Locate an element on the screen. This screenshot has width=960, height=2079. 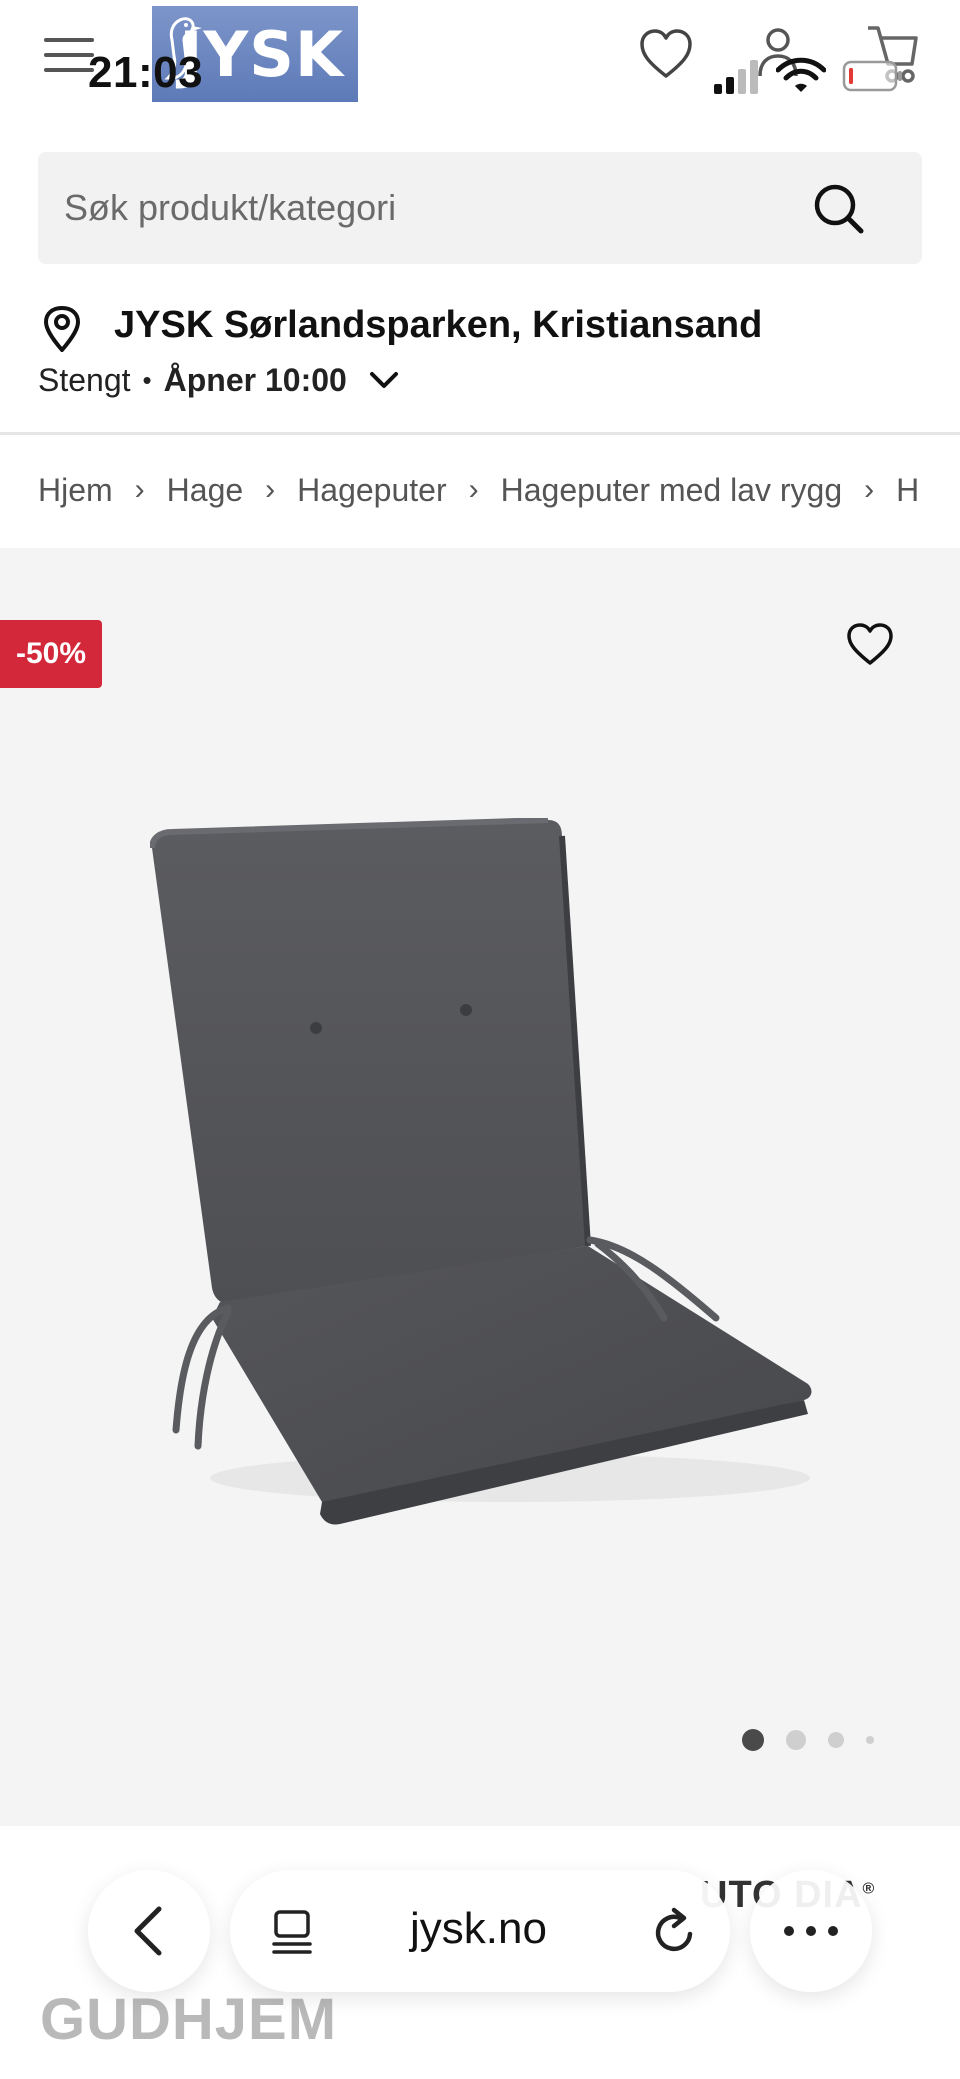
search-bar is located at coordinates (480, 208).